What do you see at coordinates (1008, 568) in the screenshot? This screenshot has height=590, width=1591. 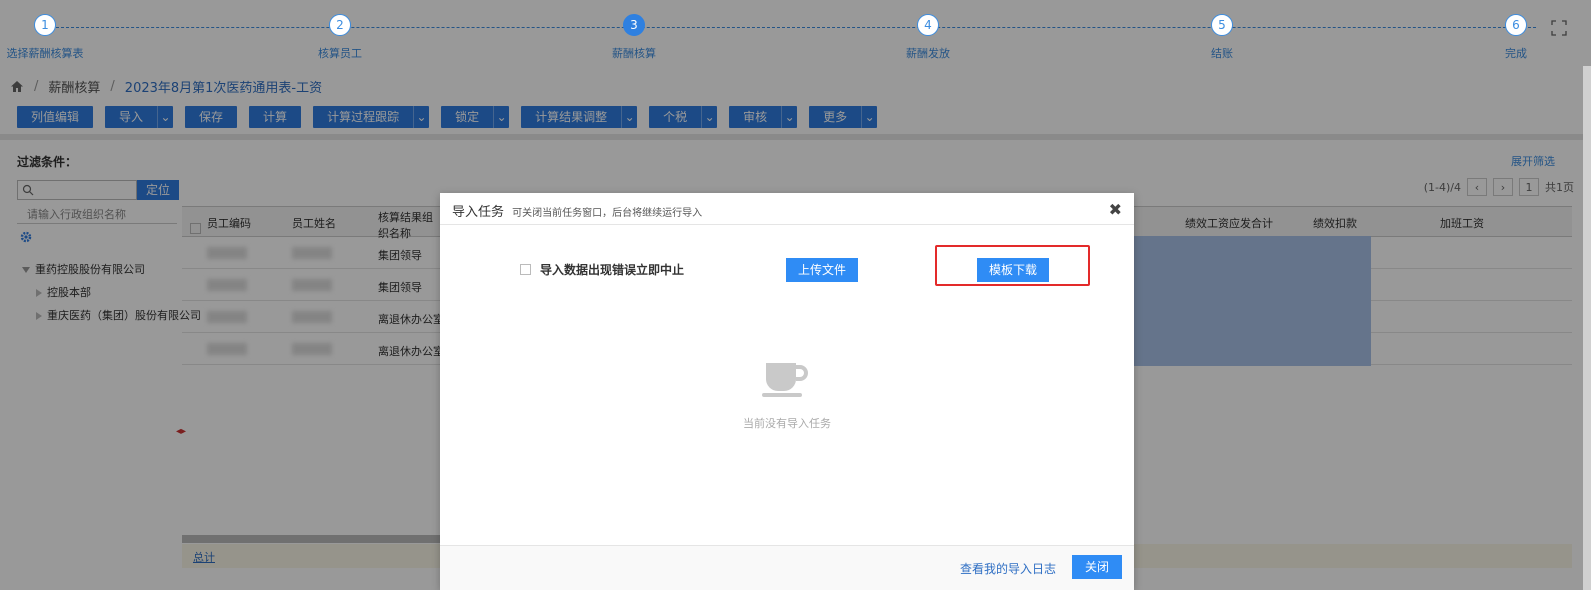 I see `view-import-log-link: 查看我的导入日志` at bounding box center [1008, 568].